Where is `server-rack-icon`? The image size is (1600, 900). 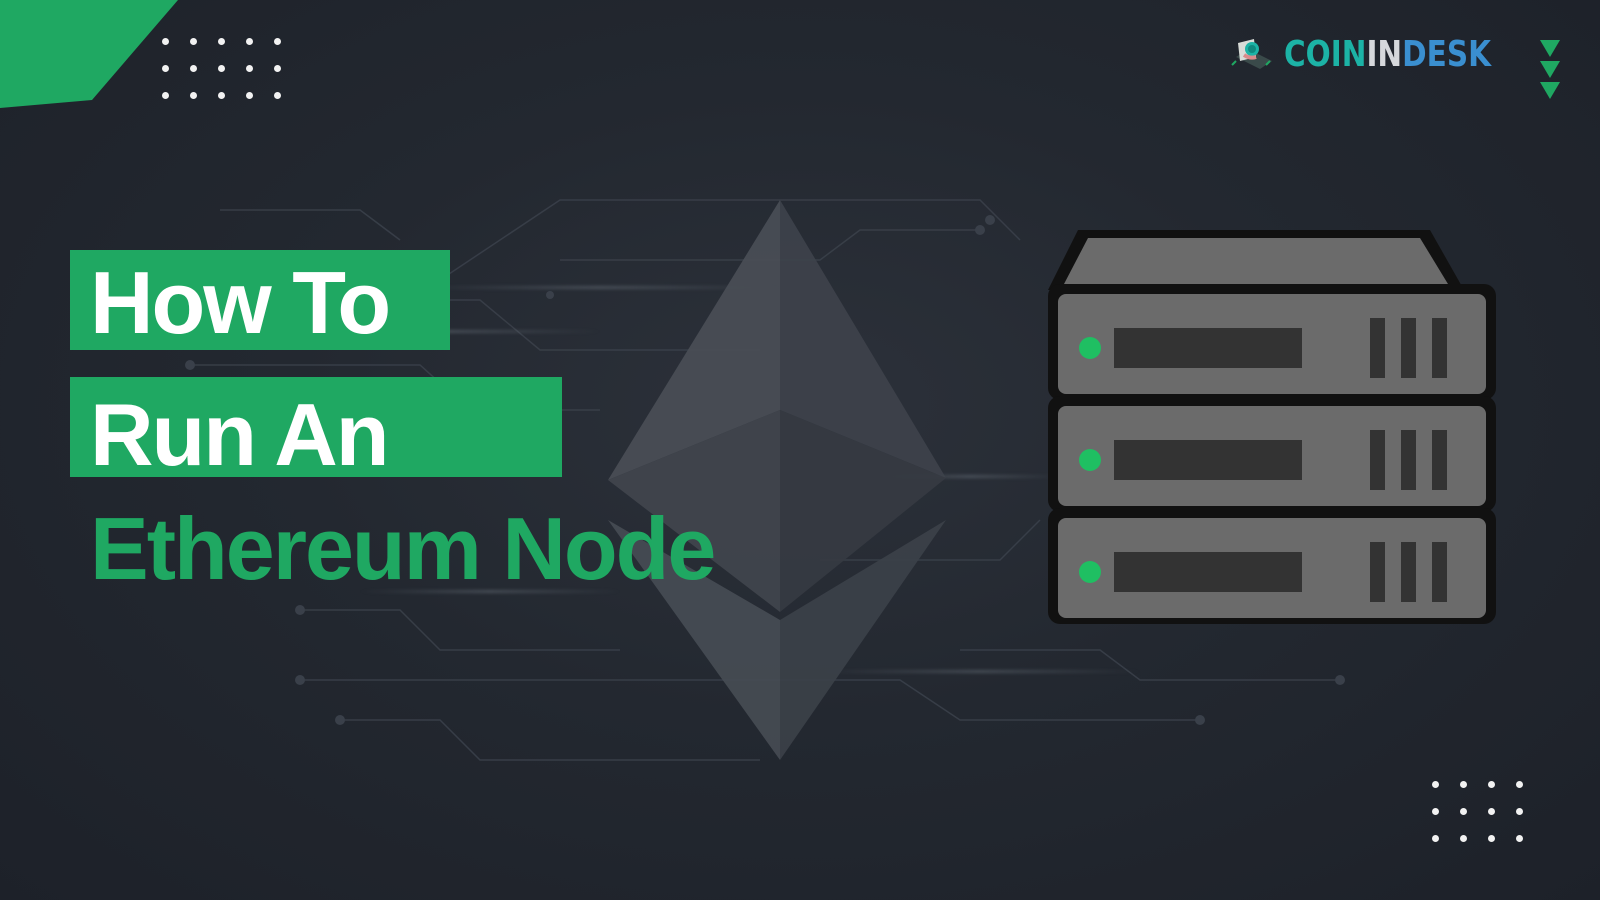 server-rack-icon is located at coordinates (1272, 427).